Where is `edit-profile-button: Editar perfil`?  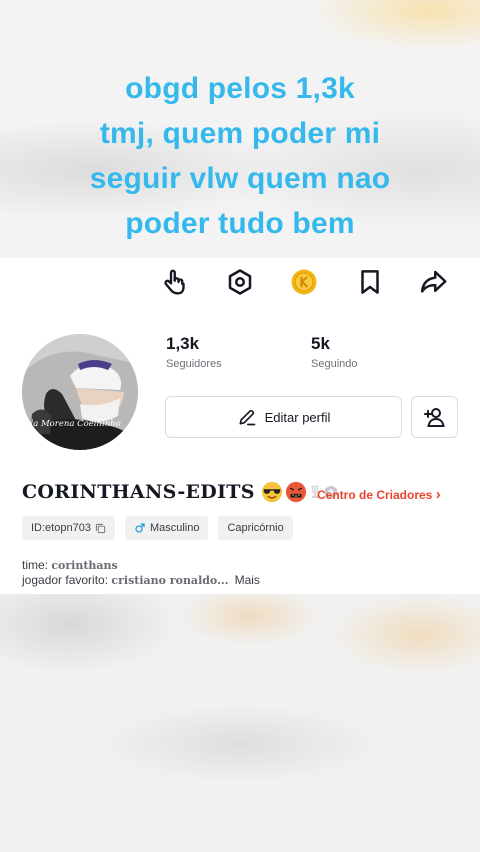
edit-profile-button: Editar perfil is located at coordinates (283, 417).